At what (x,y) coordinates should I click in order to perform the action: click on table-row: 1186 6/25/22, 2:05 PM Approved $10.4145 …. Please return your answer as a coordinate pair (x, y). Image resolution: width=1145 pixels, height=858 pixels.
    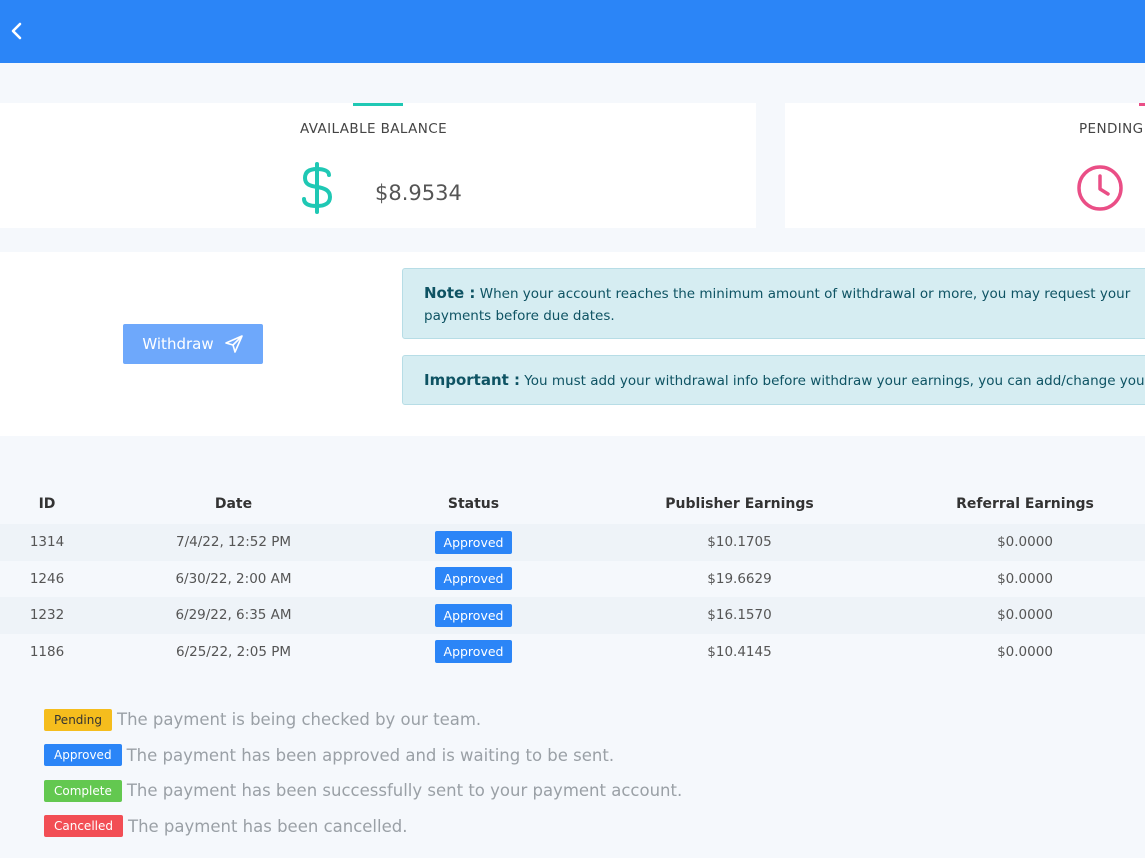
    Looking at the image, I should click on (572, 651).